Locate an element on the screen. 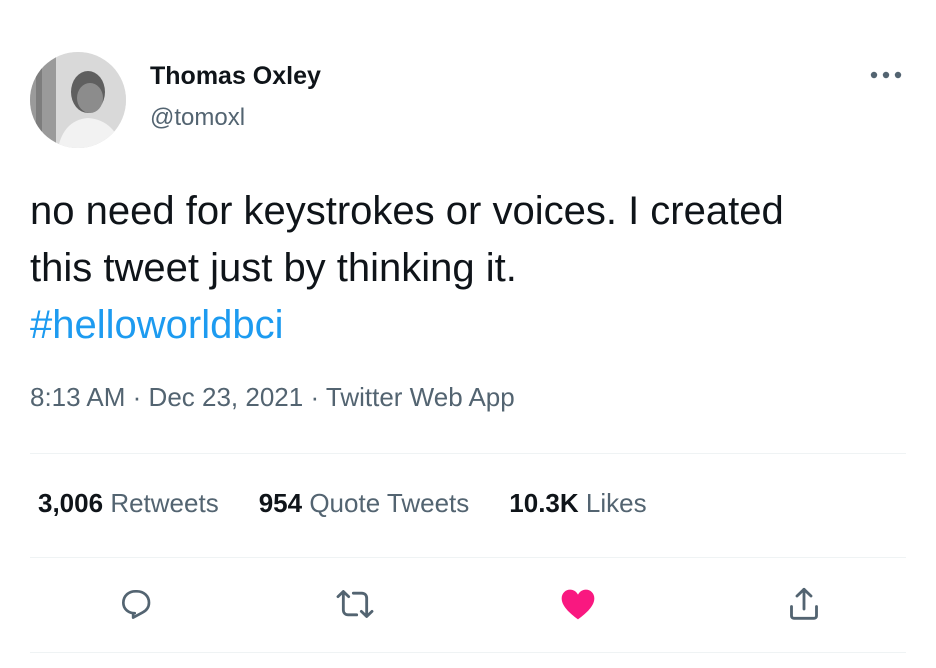  stat-retweets: 3,006 Retweets is located at coordinates (128, 503).